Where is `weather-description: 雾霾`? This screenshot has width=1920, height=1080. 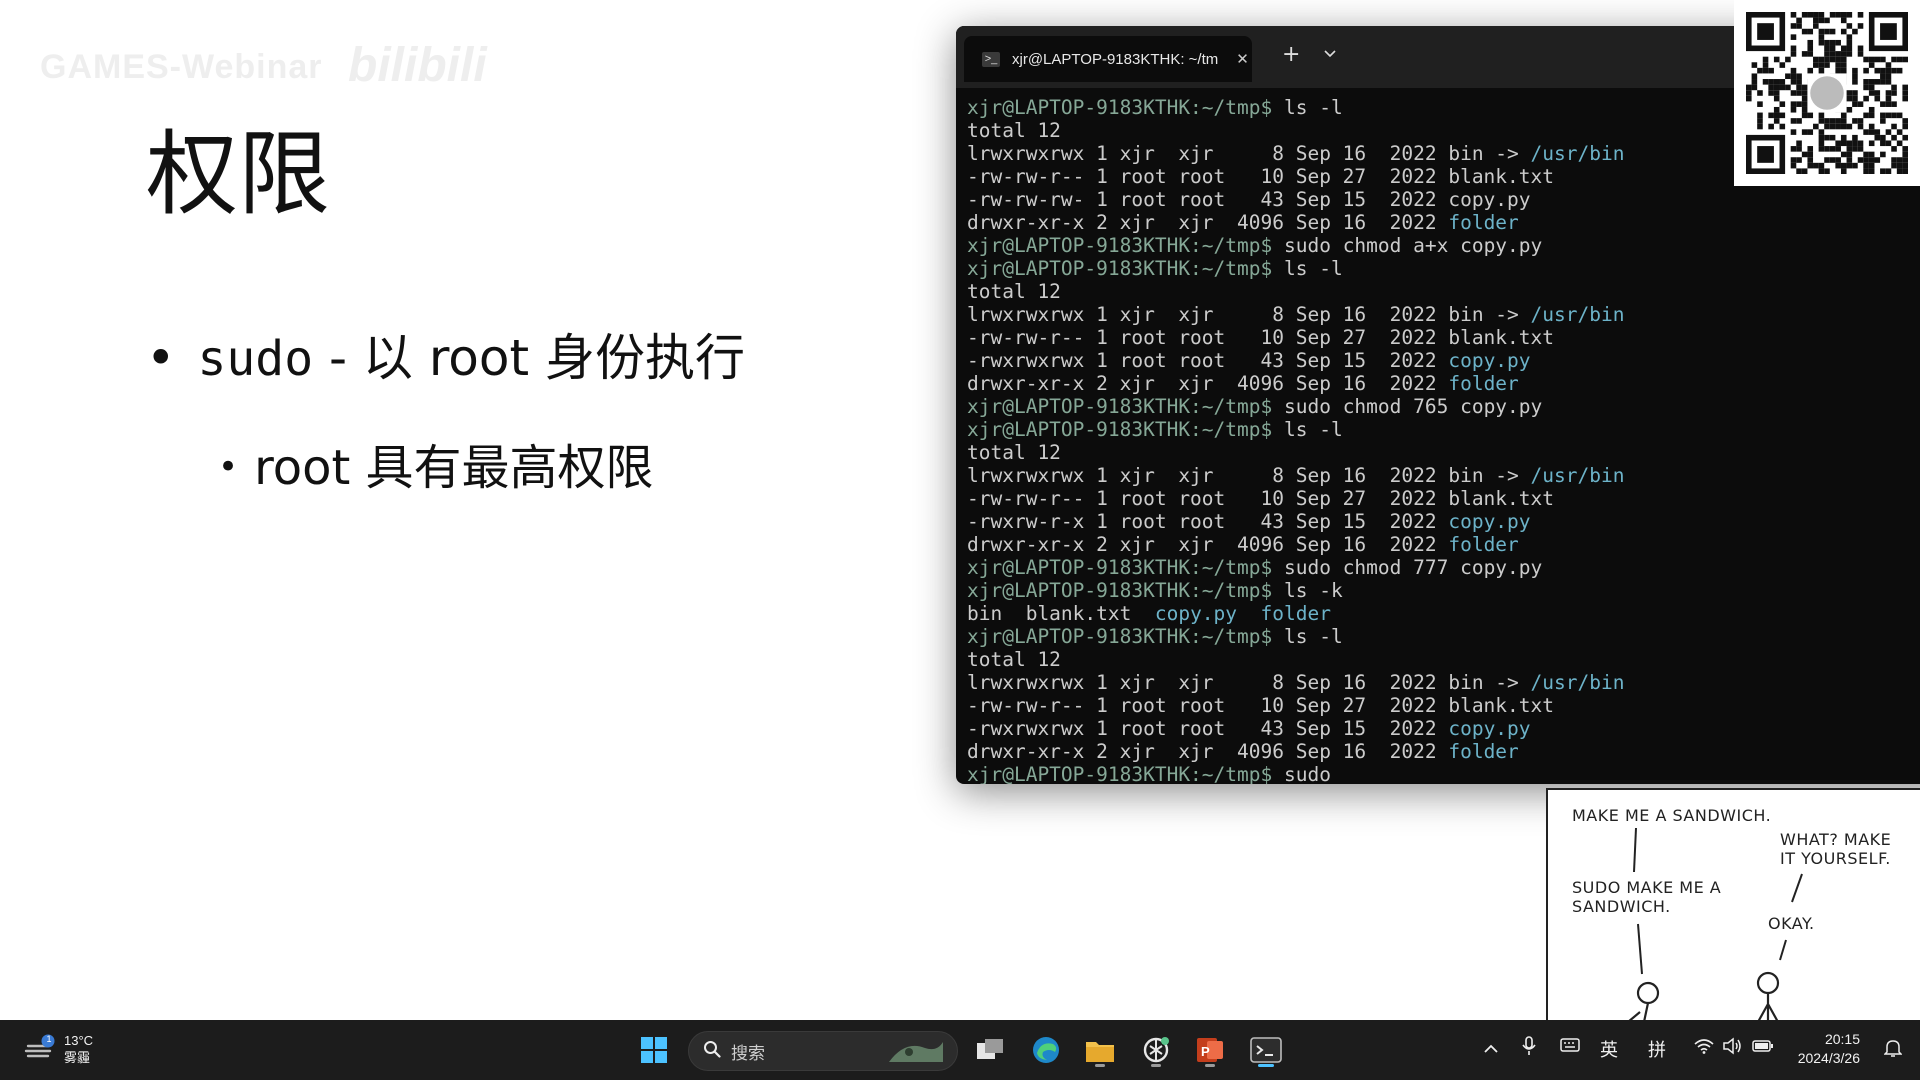 weather-description: 雾霾 is located at coordinates (77, 1057).